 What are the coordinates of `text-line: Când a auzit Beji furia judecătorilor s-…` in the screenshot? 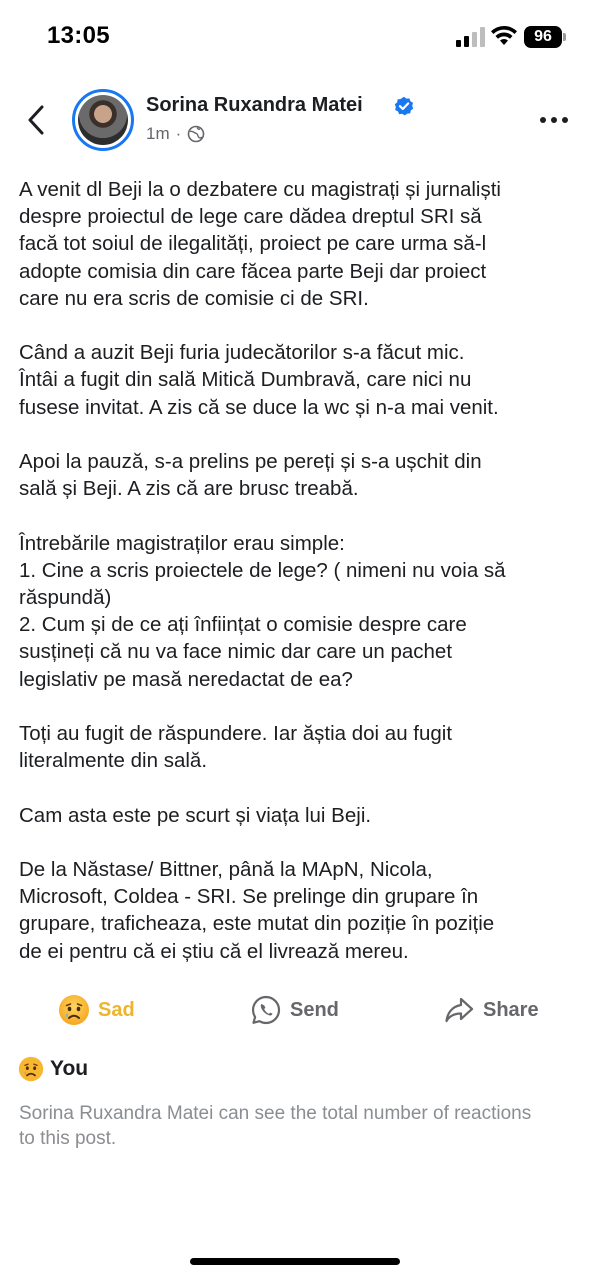 It's located at (242, 353).